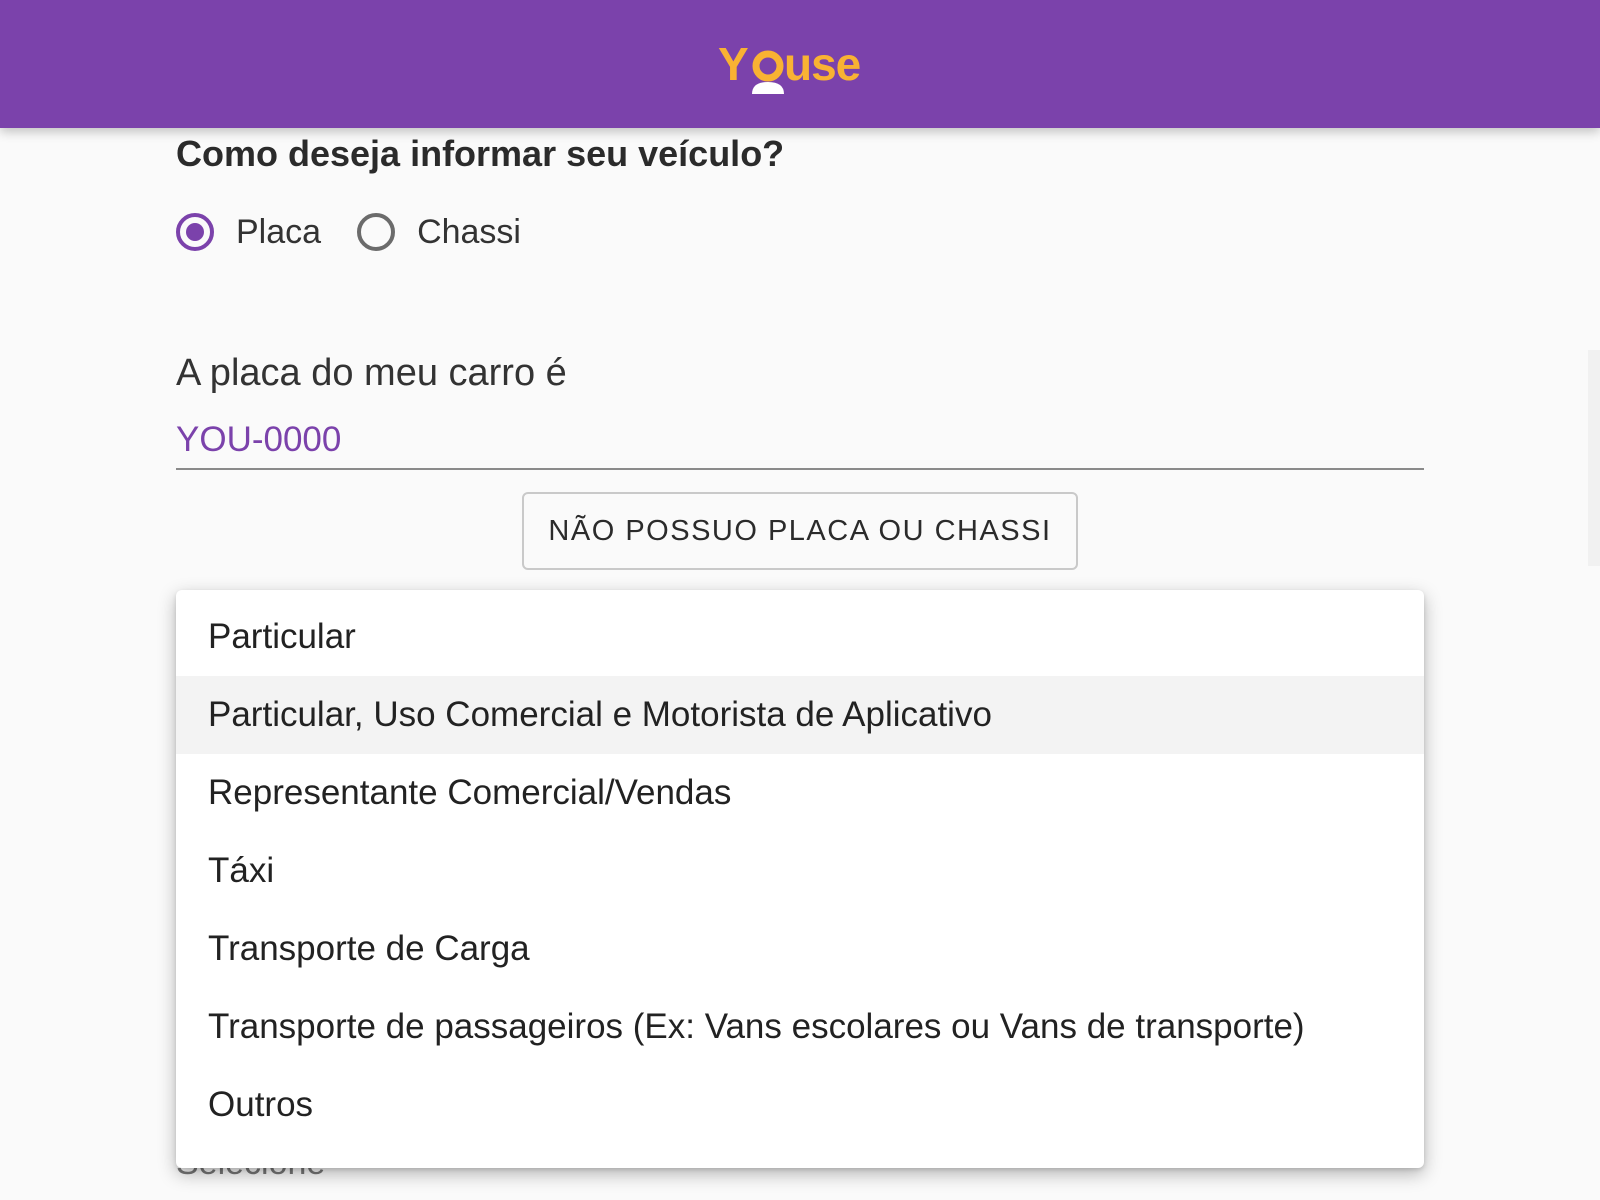 Image resolution: width=1600 pixels, height=1200 pixels. I want to click on plate-field-label: A placa do meu carro é, so click(371, 373).